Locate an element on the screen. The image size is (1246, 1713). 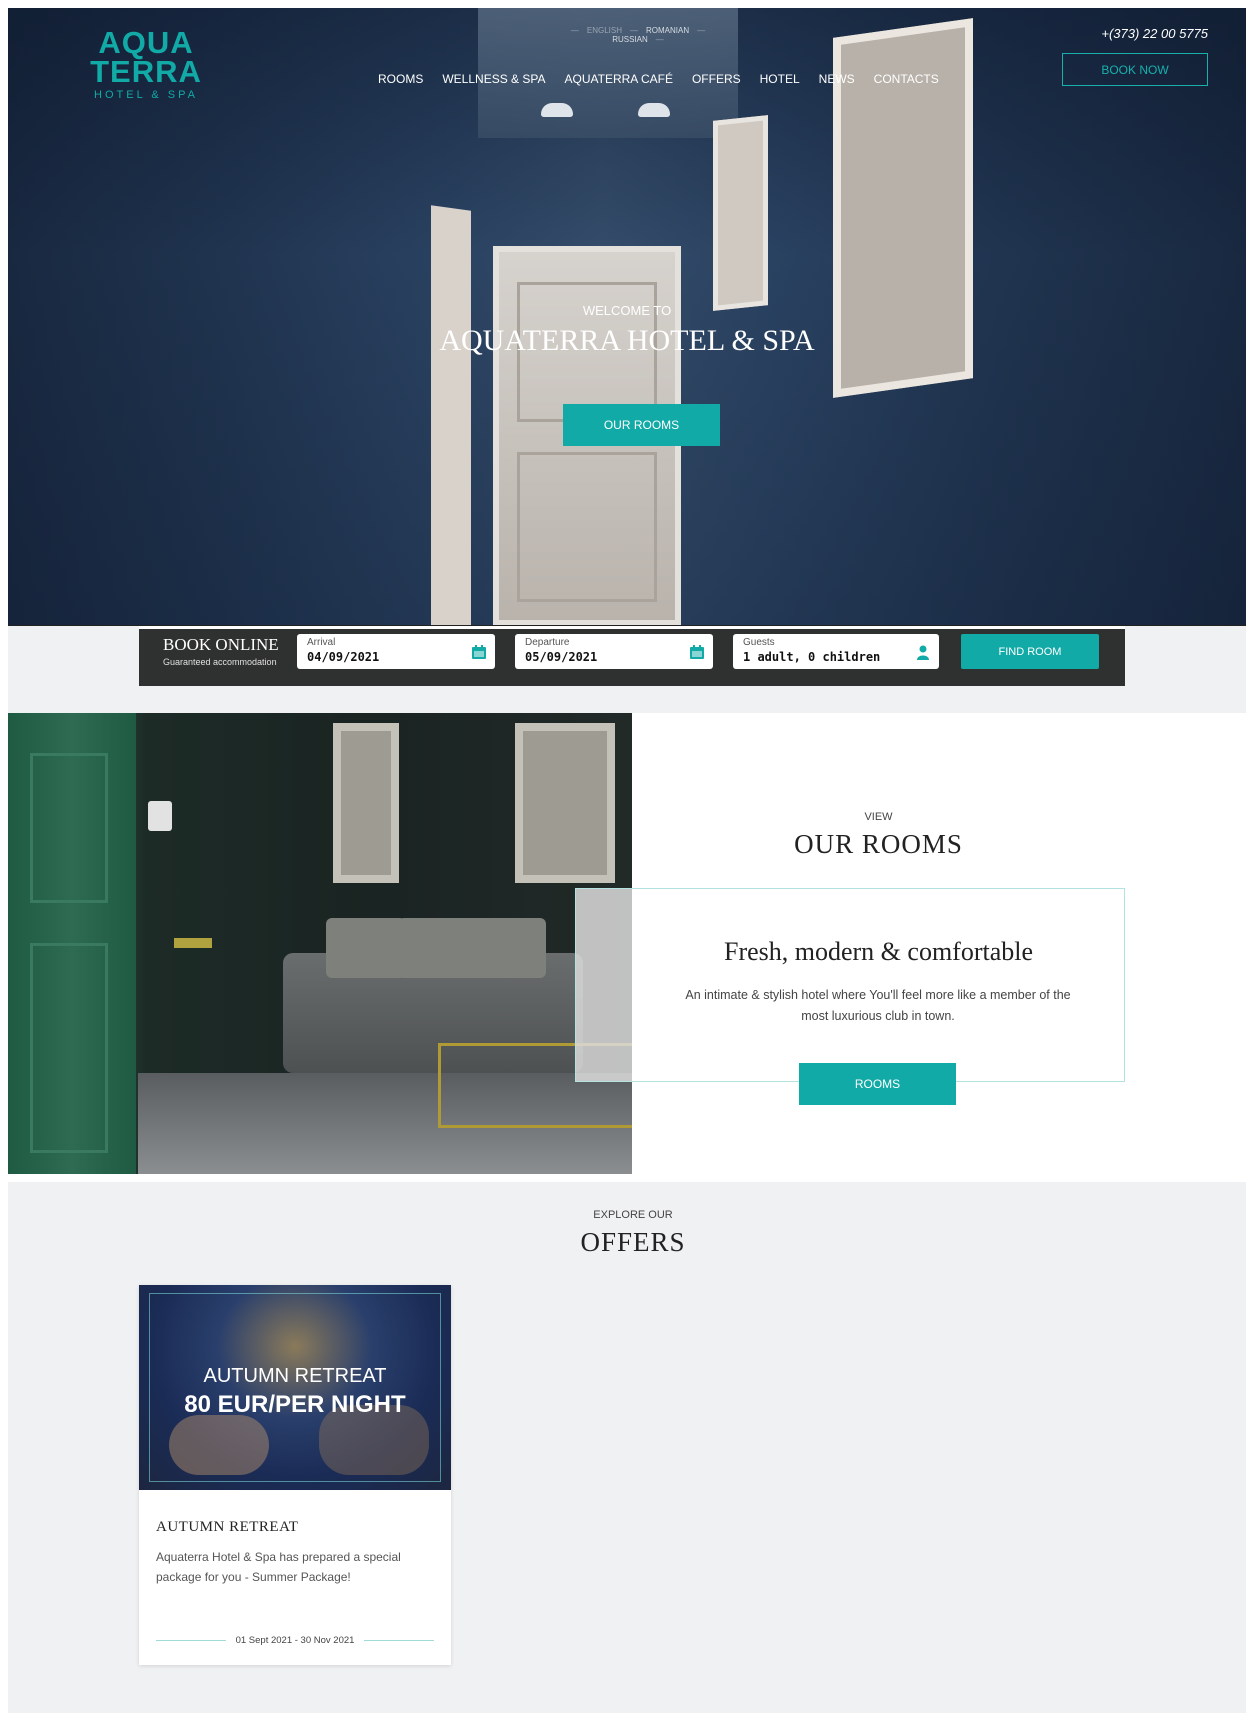
nav-aquaterra-cafe: AQUATERRA CAFÉ is located at coordinates (619, 79).